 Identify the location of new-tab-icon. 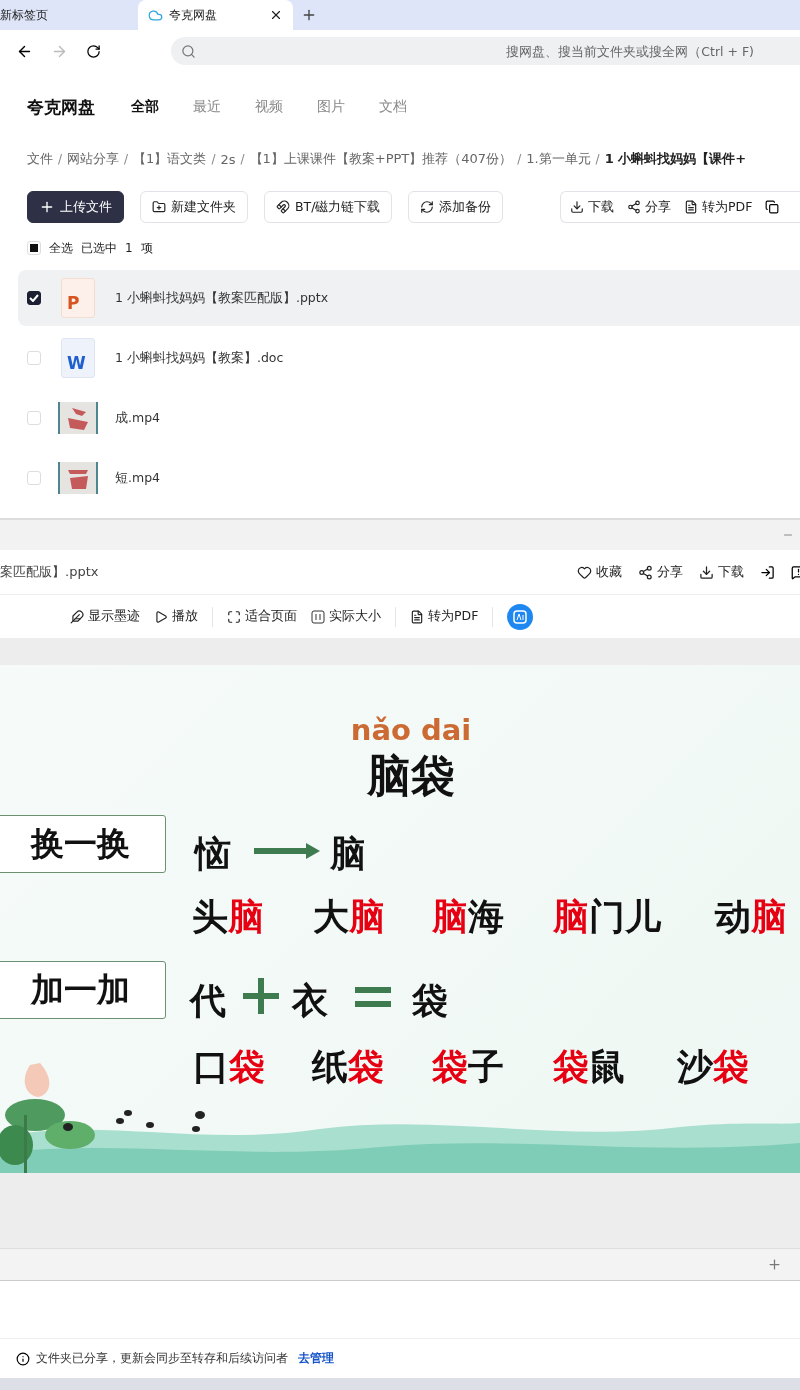
(309, 15).